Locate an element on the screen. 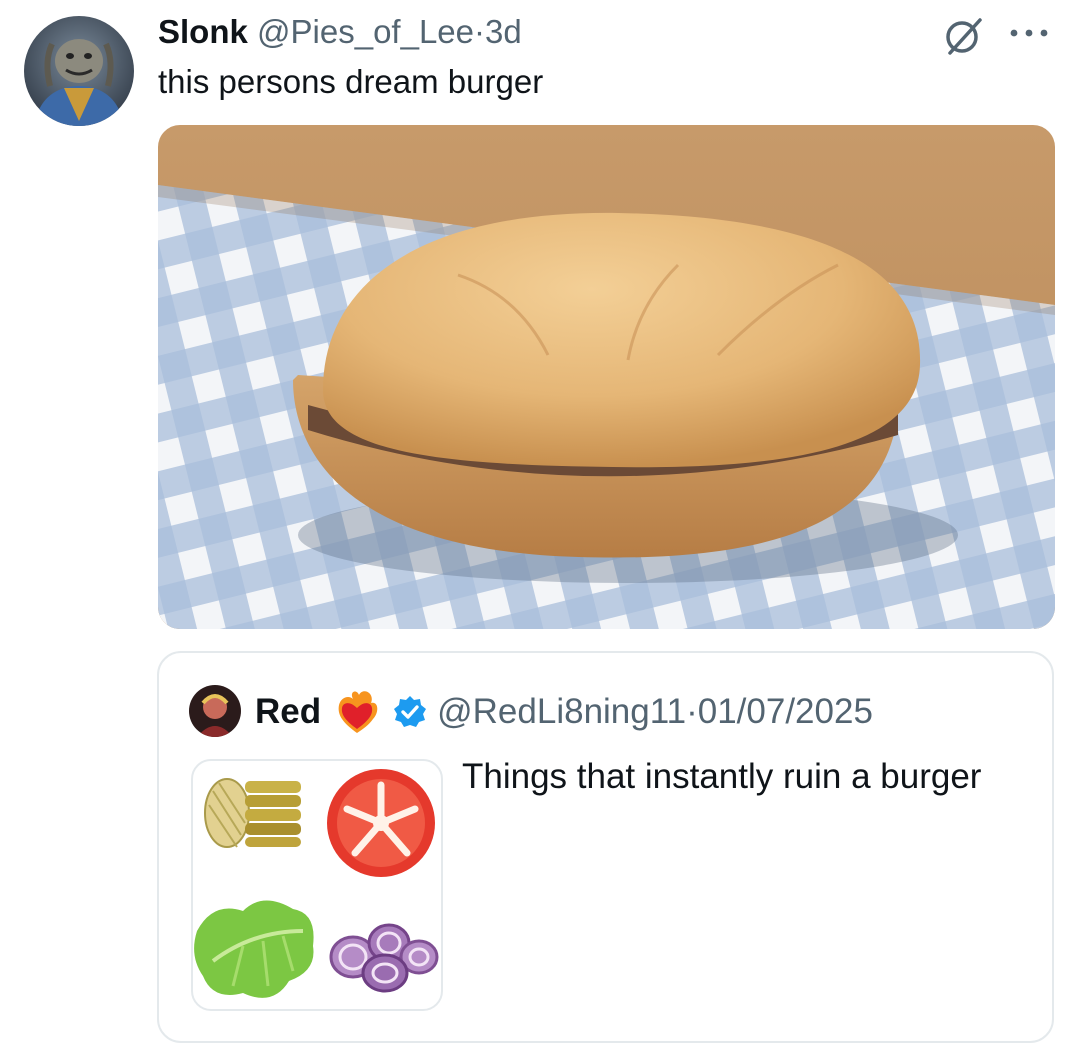 The image size is (1080, 1056). author-handle: @Pies_of_Lee is located at coordinates (365, 31).